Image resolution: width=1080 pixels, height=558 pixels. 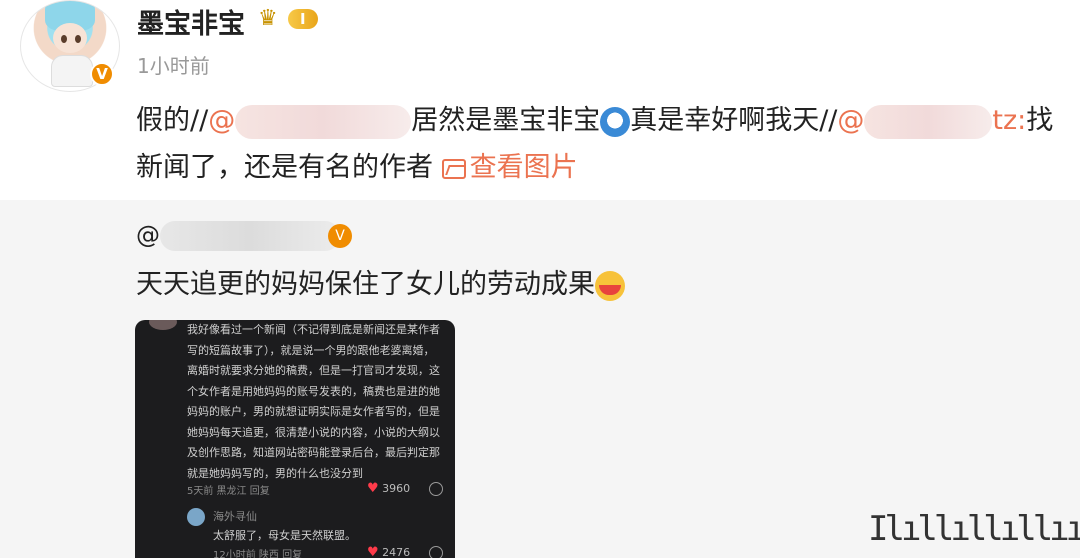 I want to click on post-text-segment: 新闻了，还是有名的作者, so click(x=284, y=167).